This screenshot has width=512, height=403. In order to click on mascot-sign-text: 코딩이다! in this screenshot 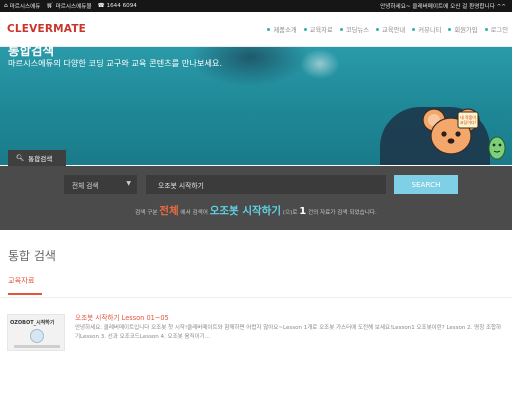, I will do `click(468, 122)`.